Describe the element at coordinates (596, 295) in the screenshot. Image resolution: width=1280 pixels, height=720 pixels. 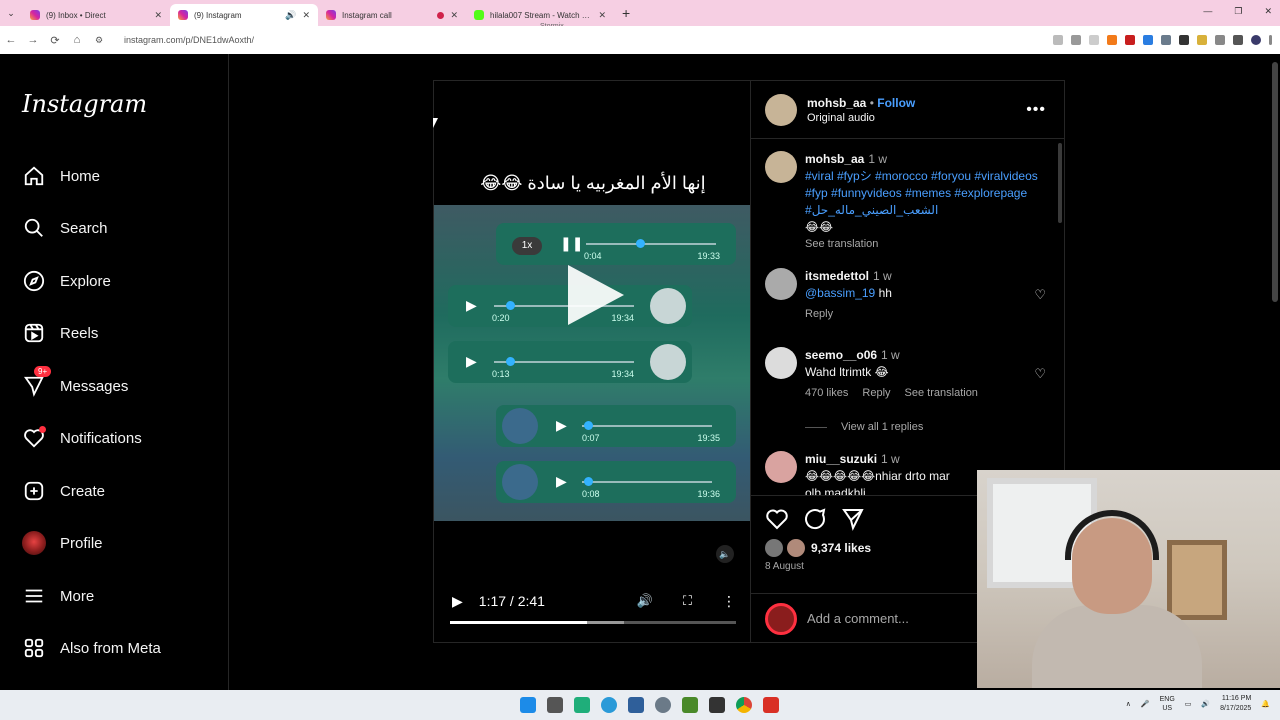
I see `big-play-icon` at that location.